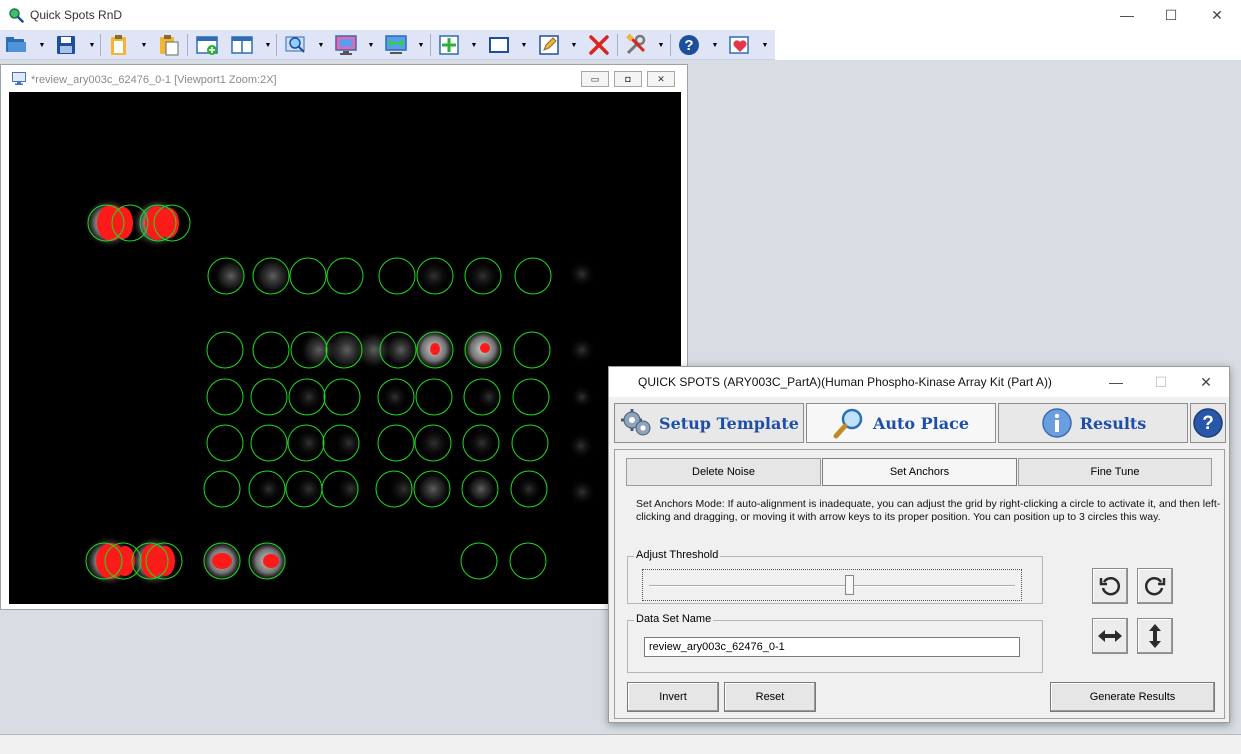 The height and width of the screenshot is (754, 1241). What do you see at coordinates (435, 349) in the screenshot?
I see `saturated-spot` at bounding box center [435, 349].